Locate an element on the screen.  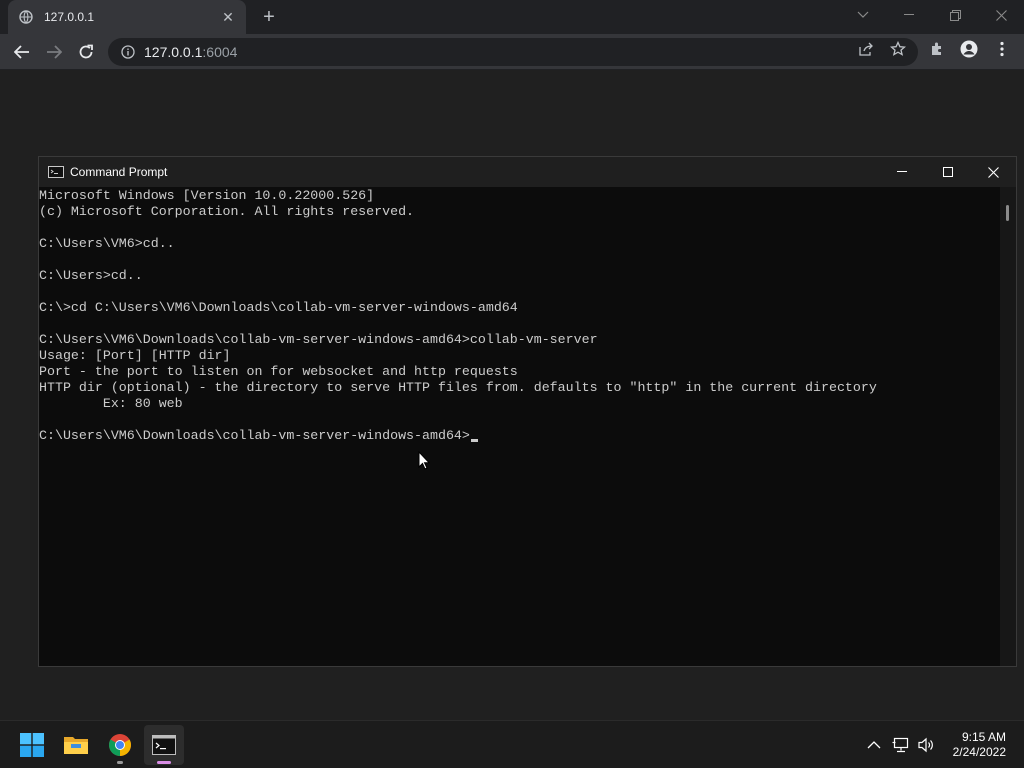
console-line: C:\Users\VM6>cd.. is located at coordinates (107, 243).